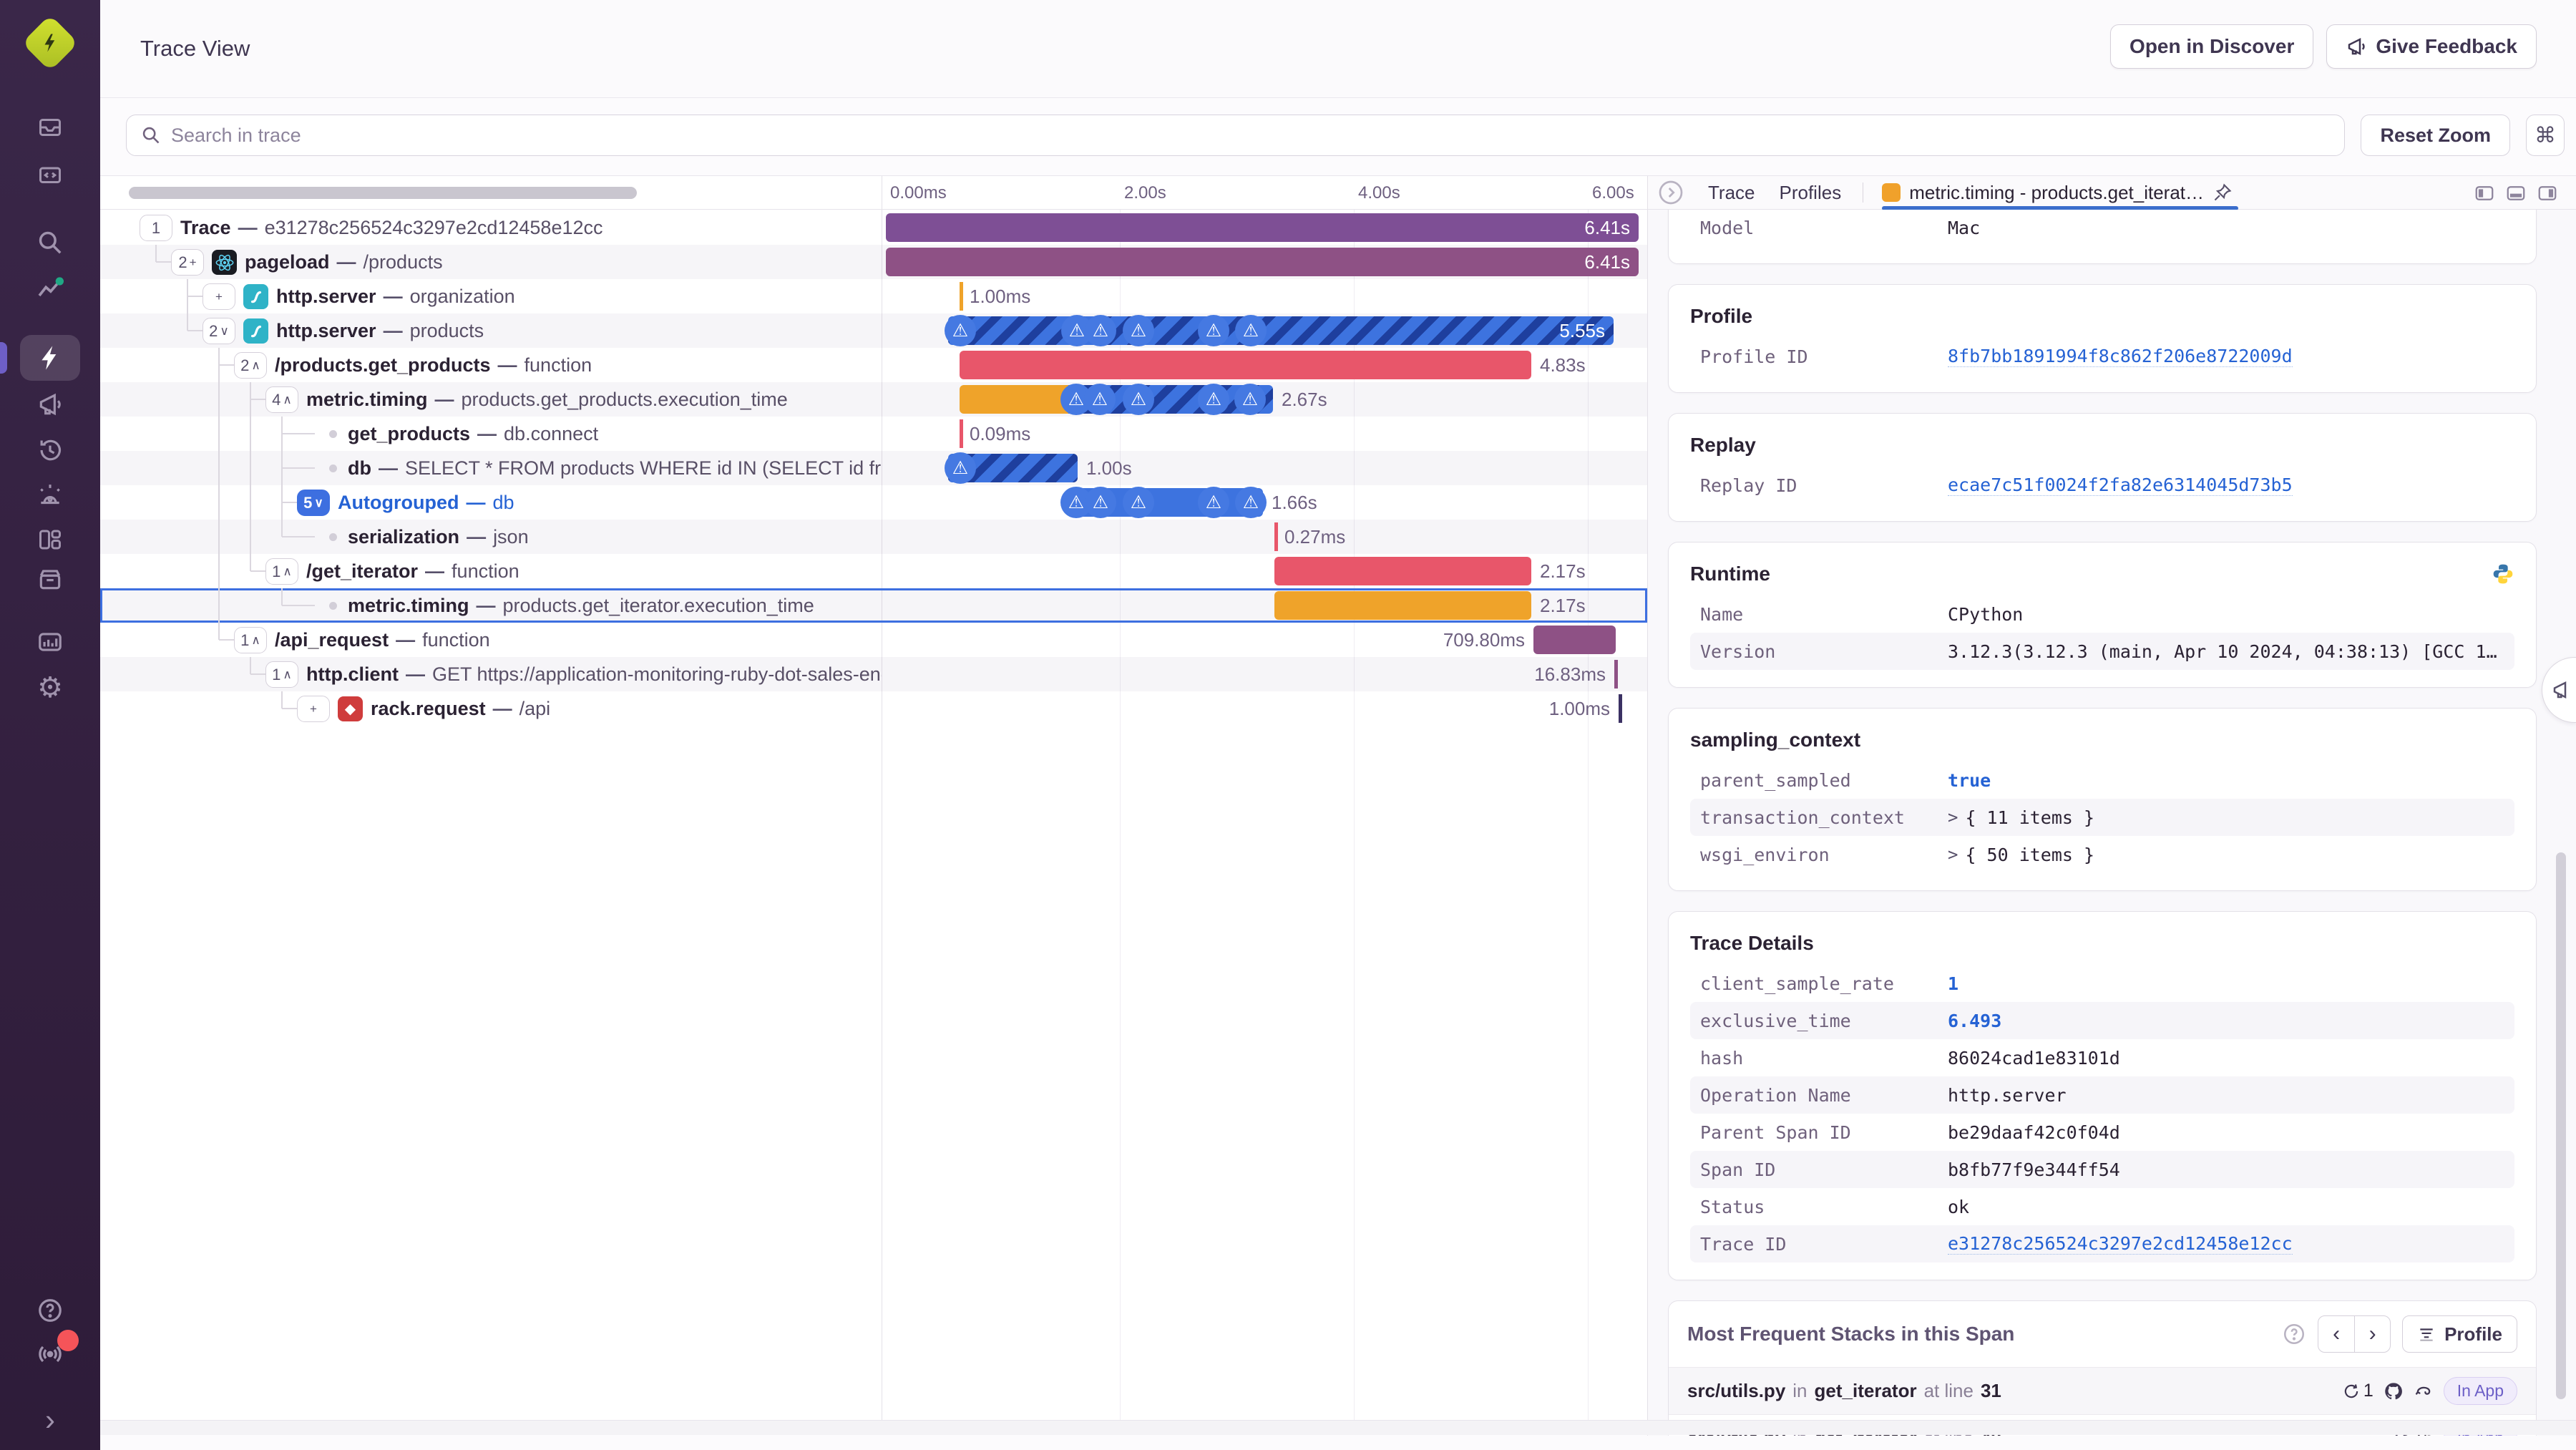 Image resolution: width=2576 pixels, height=1450 pixels. Describe the element at coordinates (2435, 135) in the screenshot. I see `reset-zoom-button: Reset Zoom` at that location.